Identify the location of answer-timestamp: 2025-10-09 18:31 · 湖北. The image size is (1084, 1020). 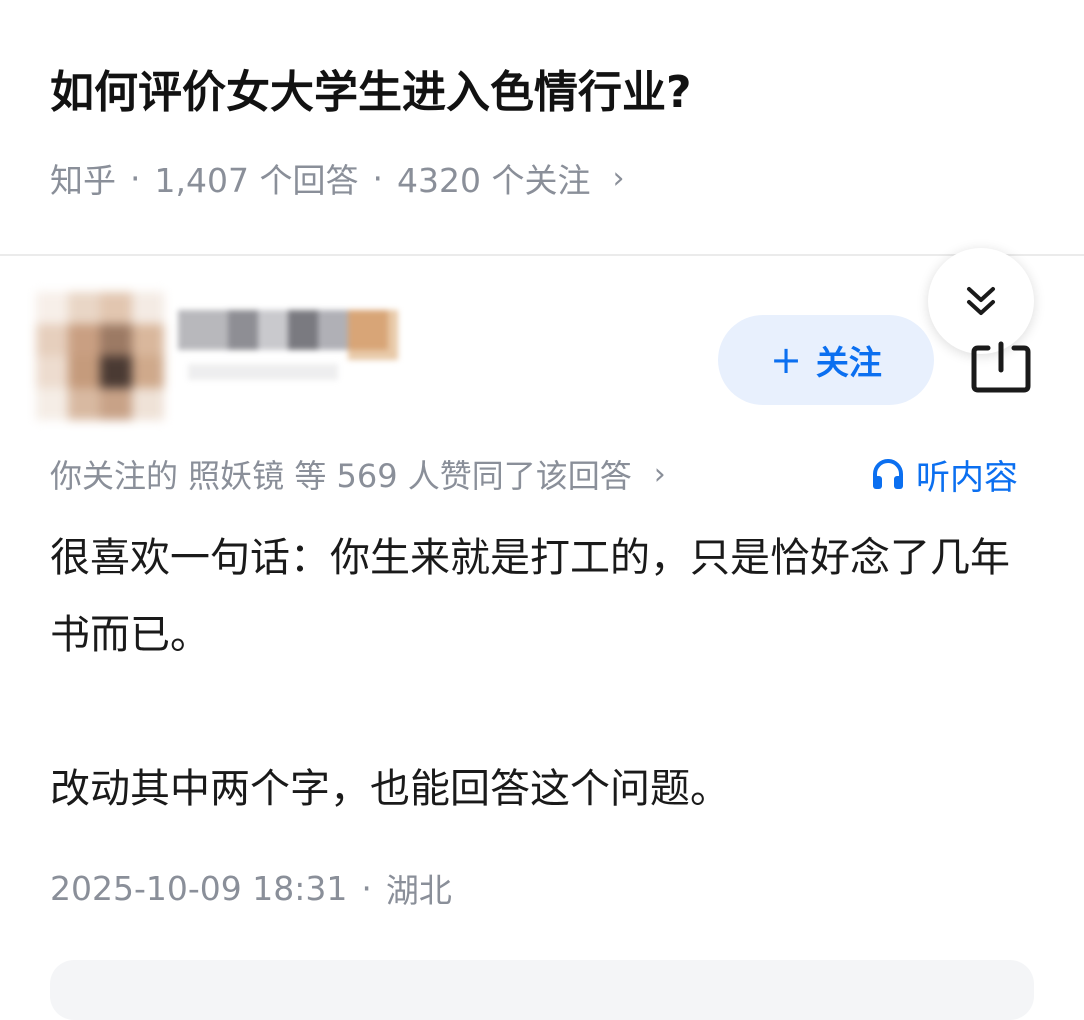
(251, 888).